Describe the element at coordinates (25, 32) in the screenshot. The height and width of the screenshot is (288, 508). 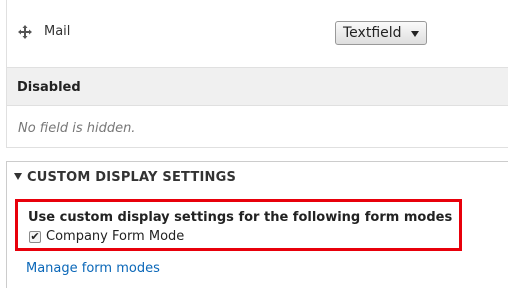
I see `move-cross-icon` at that location.